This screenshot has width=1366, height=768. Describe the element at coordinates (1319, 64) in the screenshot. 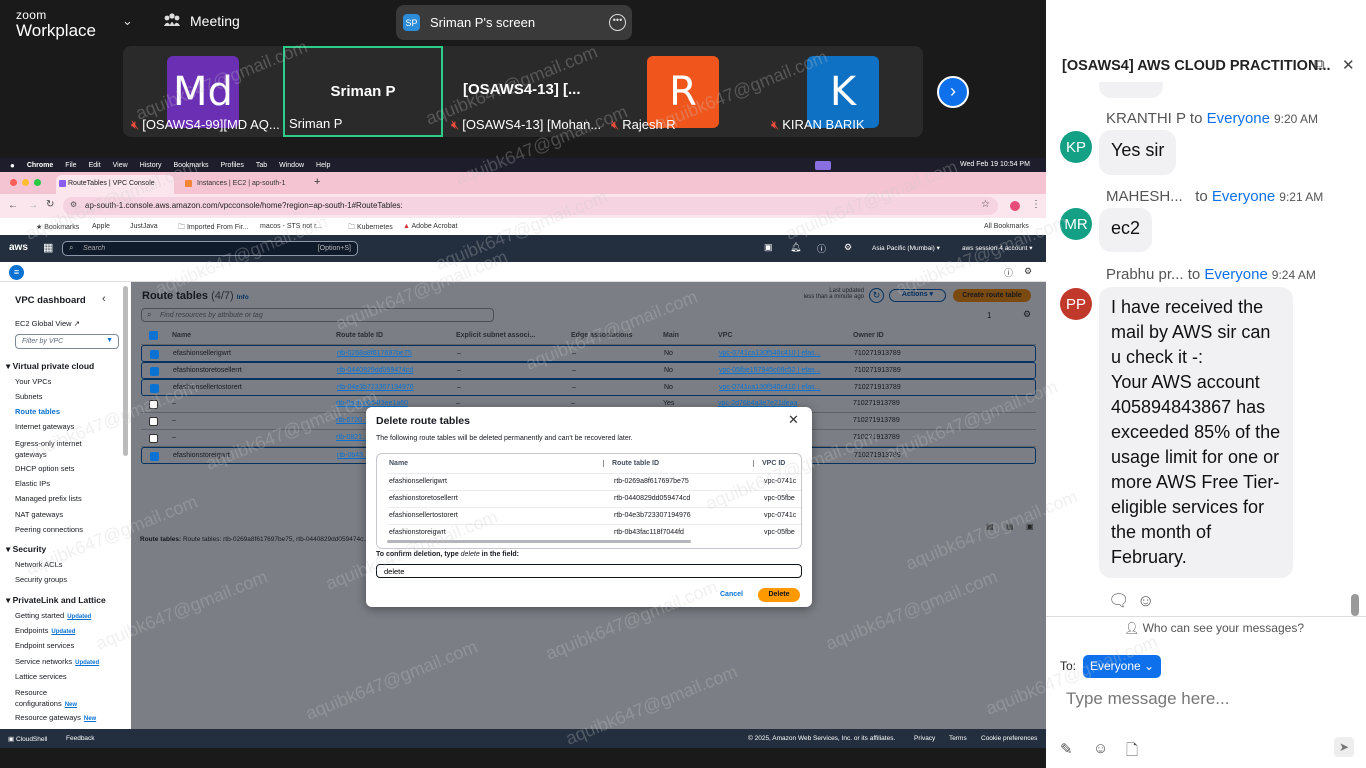

I see `popout-icon: ⧉` at that location.